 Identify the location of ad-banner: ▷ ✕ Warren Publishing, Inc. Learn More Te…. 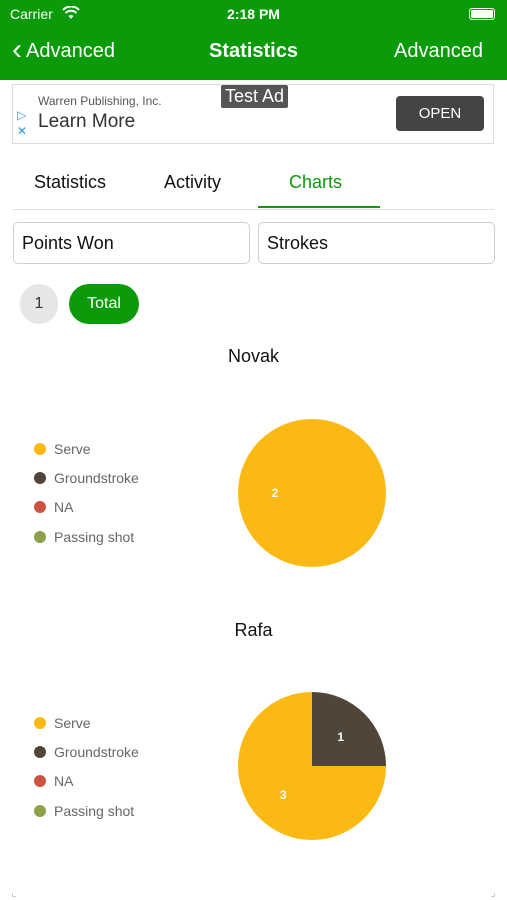
(253, 114).